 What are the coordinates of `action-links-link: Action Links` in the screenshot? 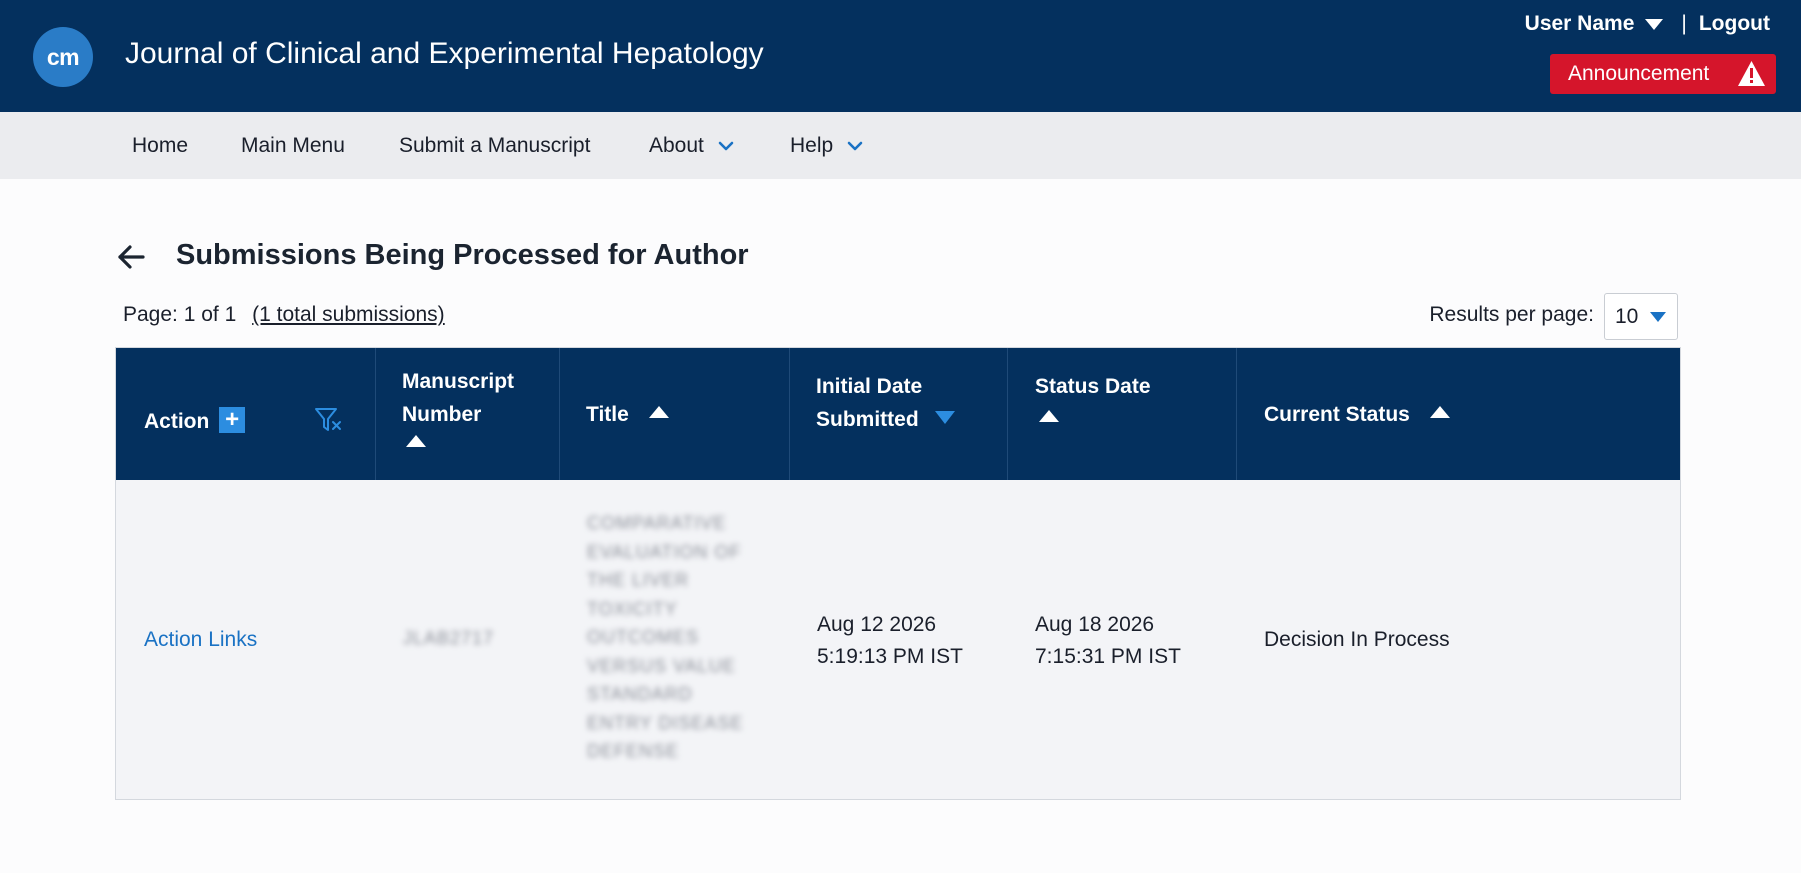 It's located at (200, 640).